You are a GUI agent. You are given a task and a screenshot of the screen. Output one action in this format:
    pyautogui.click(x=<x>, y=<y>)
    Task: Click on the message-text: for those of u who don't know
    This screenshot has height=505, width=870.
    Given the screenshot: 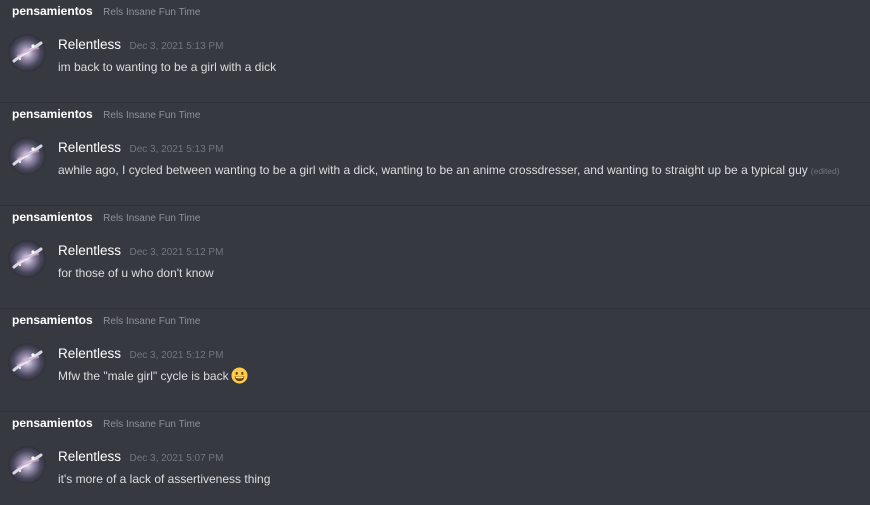 What is the action you would take?
    pyautogui.click(x=136, y=273)
    